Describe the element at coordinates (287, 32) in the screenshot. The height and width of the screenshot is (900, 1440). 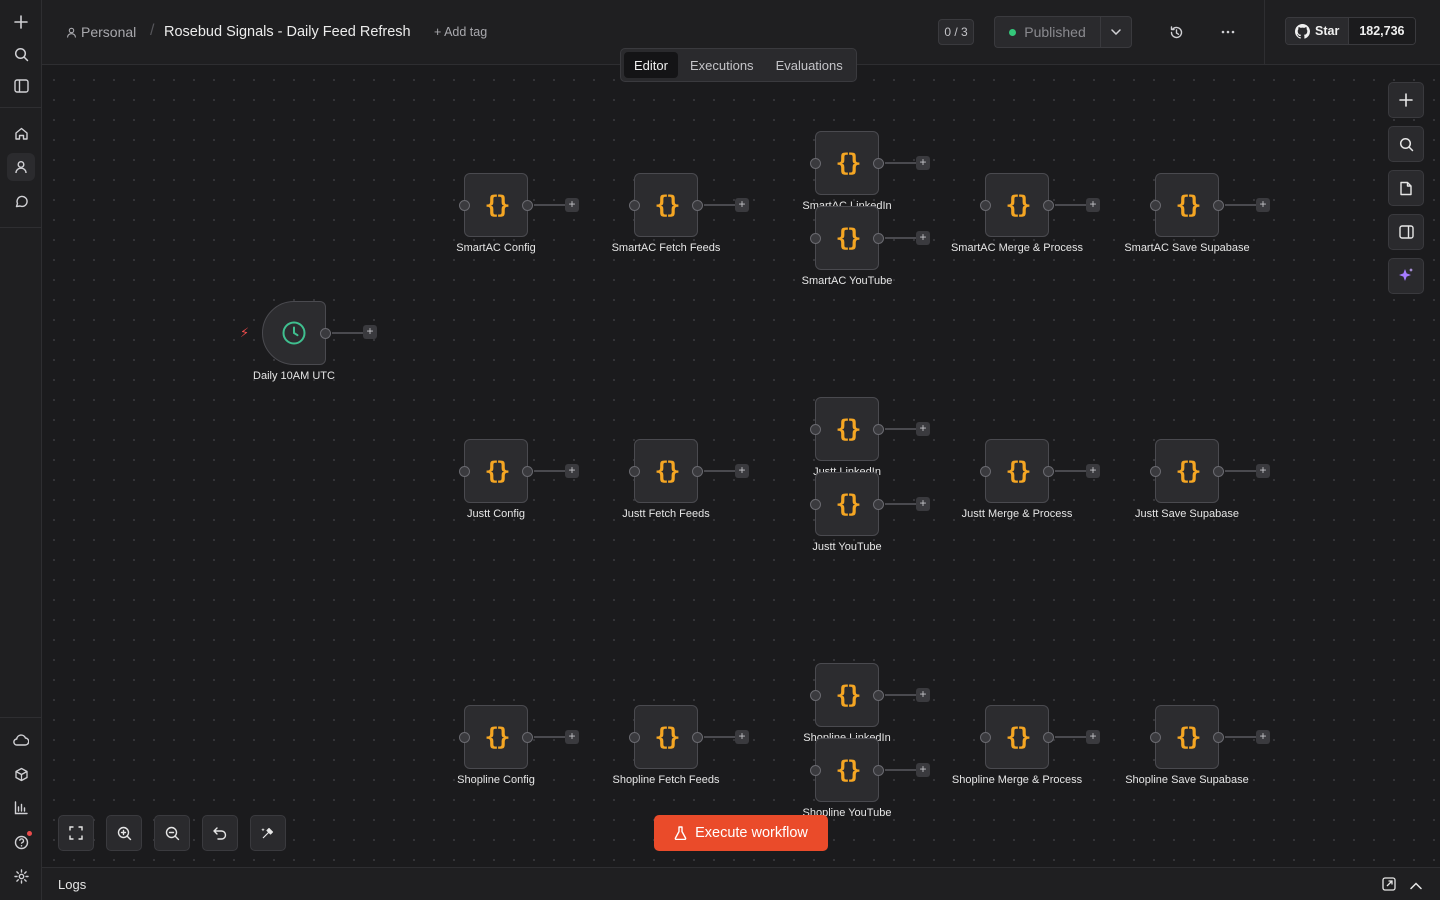
I see `workflow-title: Rosebud Signals - Daily Feed Refresh` at that location.